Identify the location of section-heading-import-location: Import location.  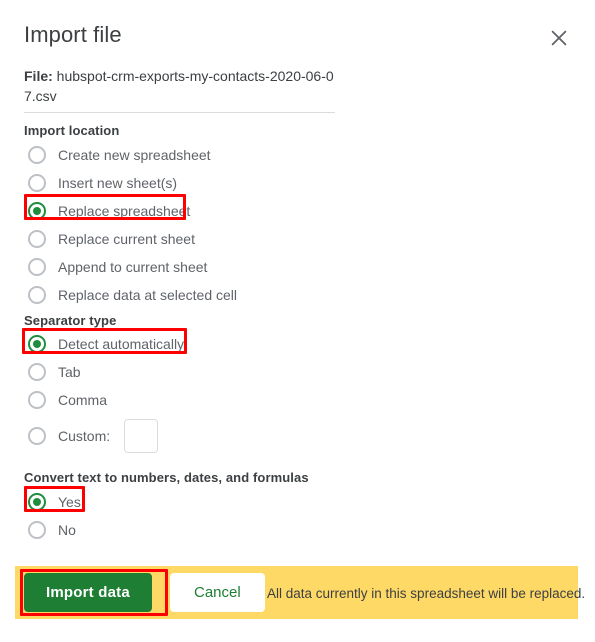
(72, 130).